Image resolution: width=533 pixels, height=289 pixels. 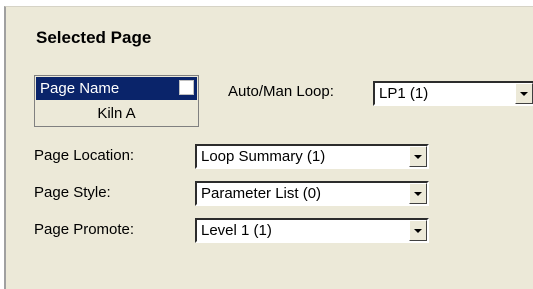 I want to click on page-name-value: Kiln A, so click(x=116, y=113).